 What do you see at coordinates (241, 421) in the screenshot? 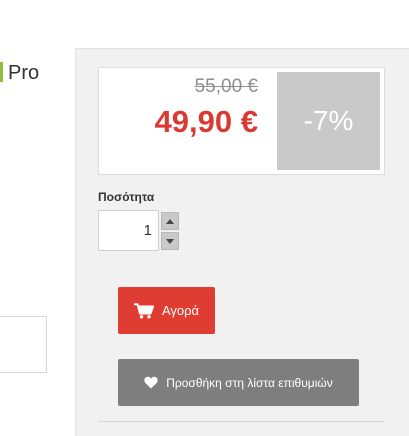
I see `panel-divider` at bounding box center [241, 421].